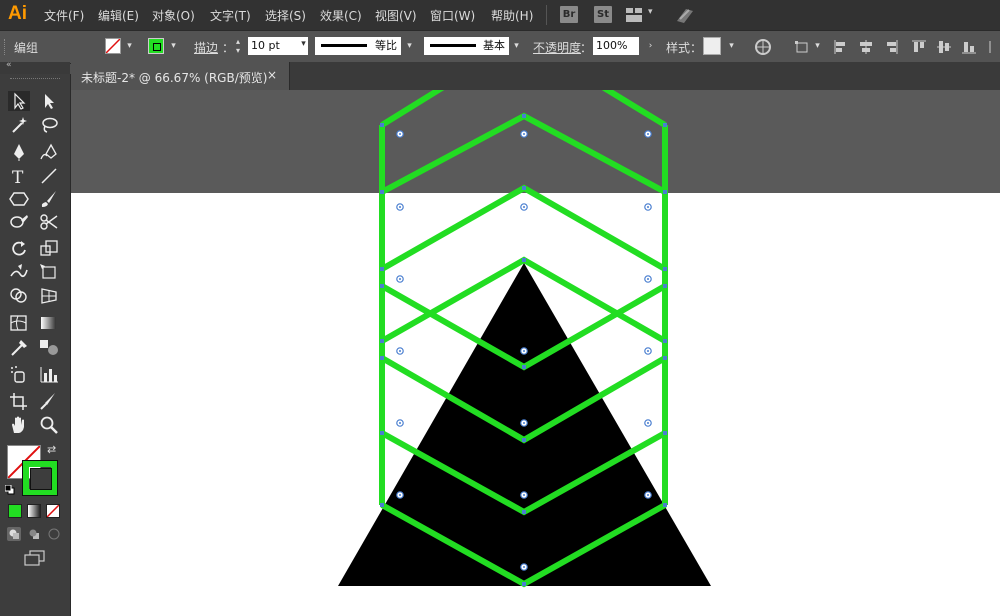 This screenshot has width=1000, height=616. What do you see at coordinates (634, 15) in the screenshot?
I see `workspace-layout-icon` at bounding box center [634, 15].